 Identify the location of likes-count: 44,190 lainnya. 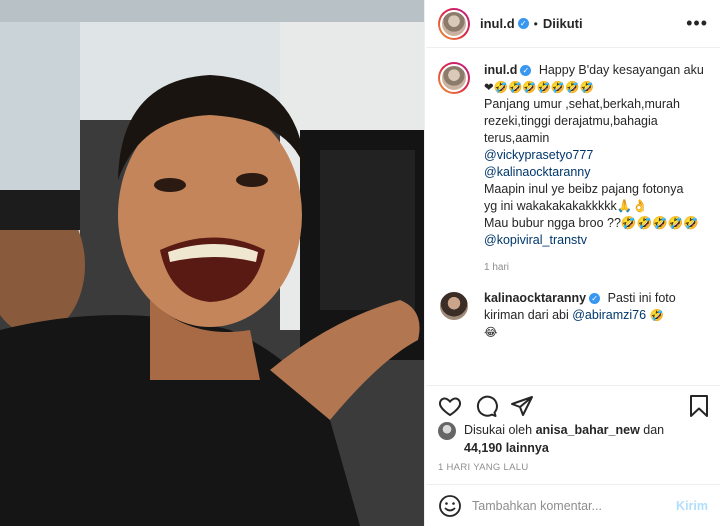
(506, 448).